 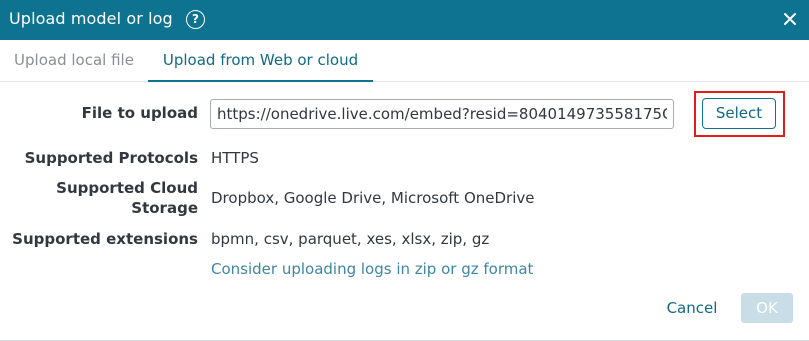 I want to click on ok-button: OK, so click(x=767, y=308).